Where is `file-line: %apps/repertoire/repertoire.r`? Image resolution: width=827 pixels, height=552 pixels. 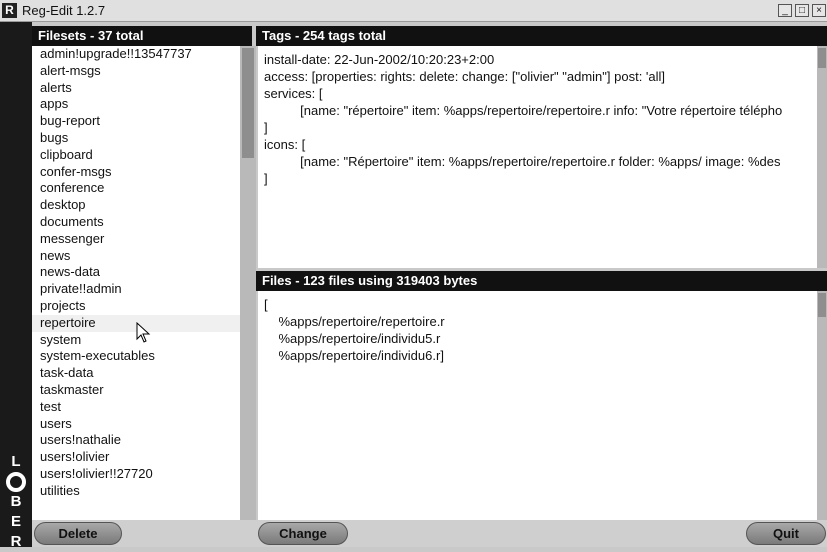 file-line: %apps/repertoire/repertoire.r is located at coordinates (354, 321).